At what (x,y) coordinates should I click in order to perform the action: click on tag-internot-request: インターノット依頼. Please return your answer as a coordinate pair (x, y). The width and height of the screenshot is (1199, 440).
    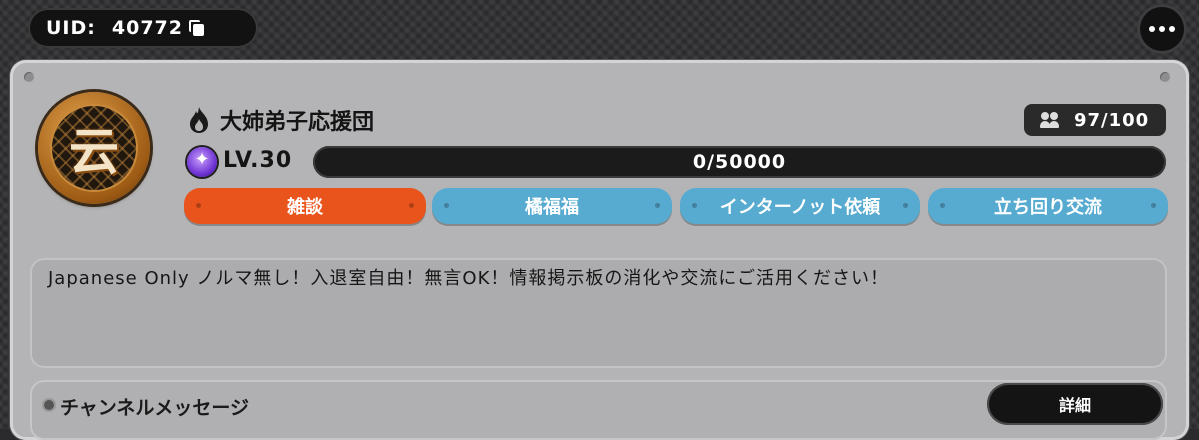
    Looking at the image, I should click on (800, 206).